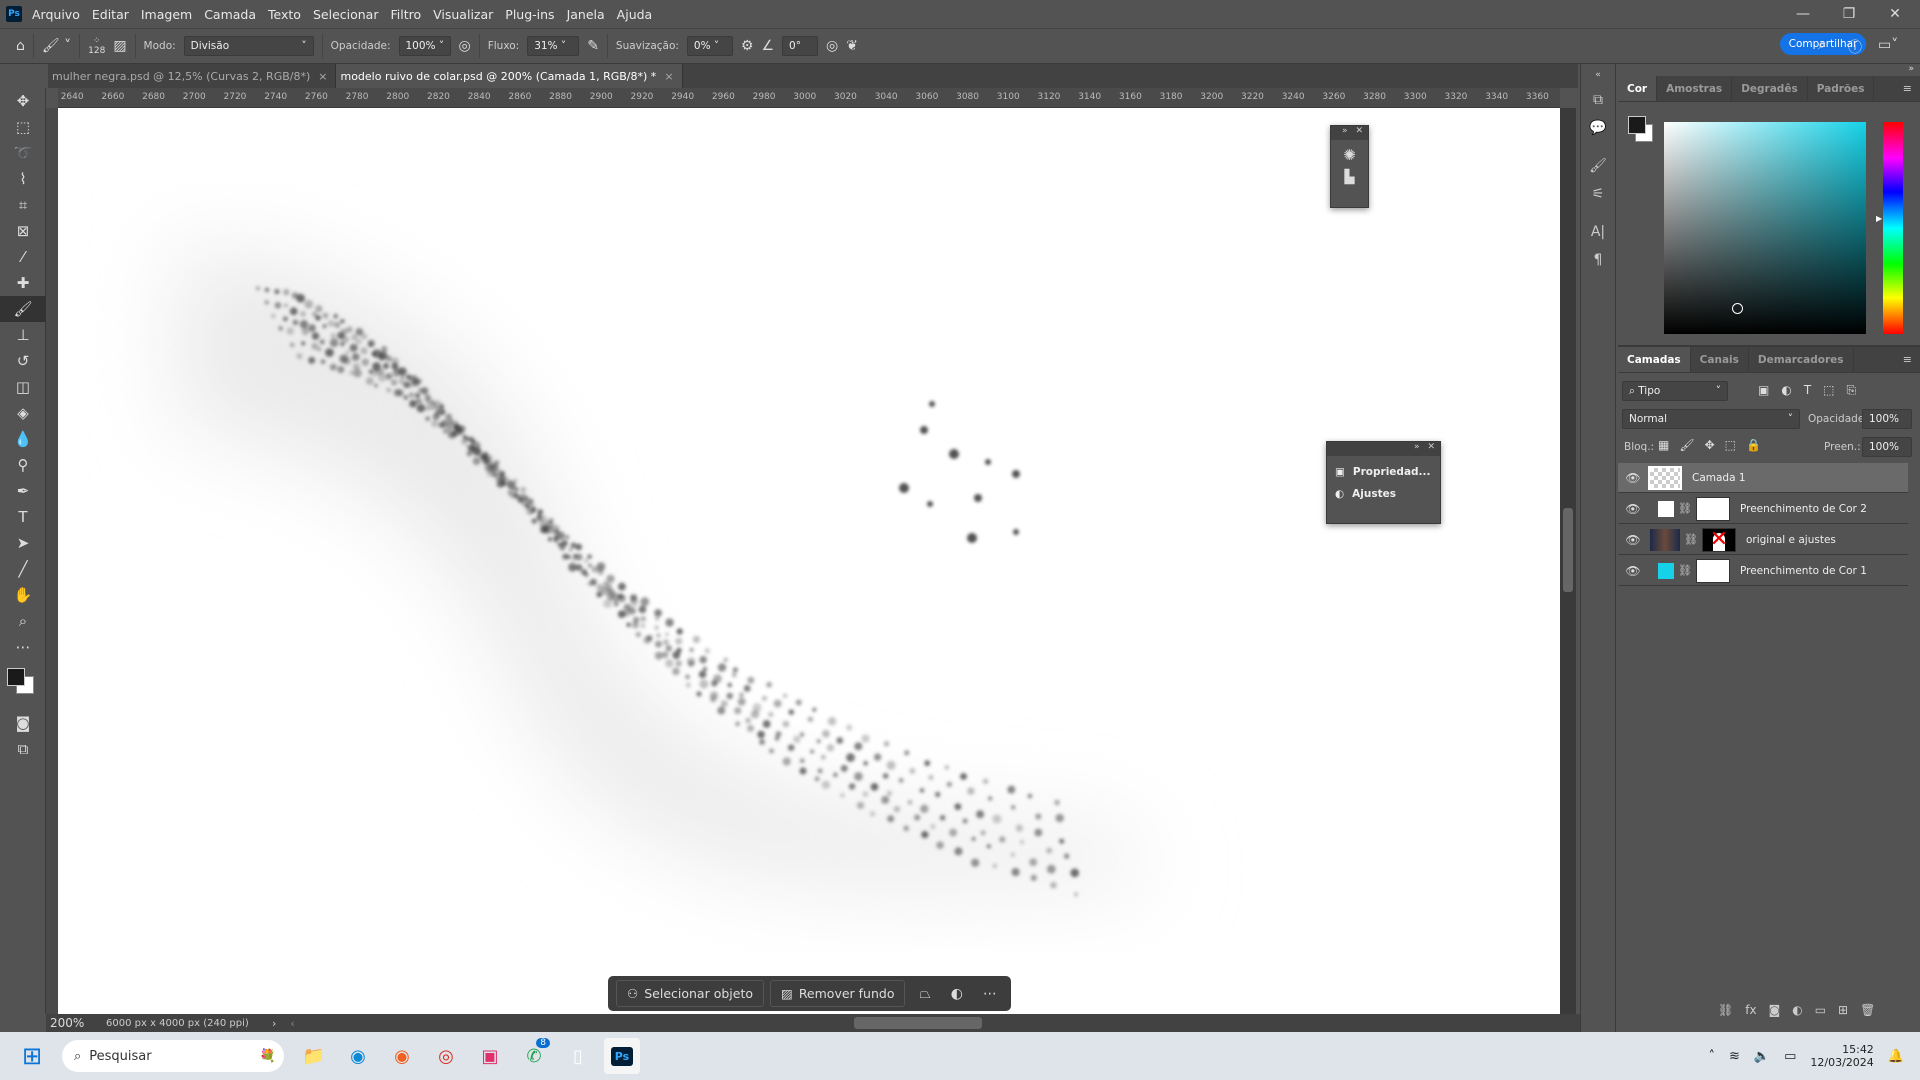 The image size is (1920, 1080). Describe the element at coordinates (1675, 391) in the screenshot. I see `layer-filter-select: ⌕ Tipo ˅` at that location.